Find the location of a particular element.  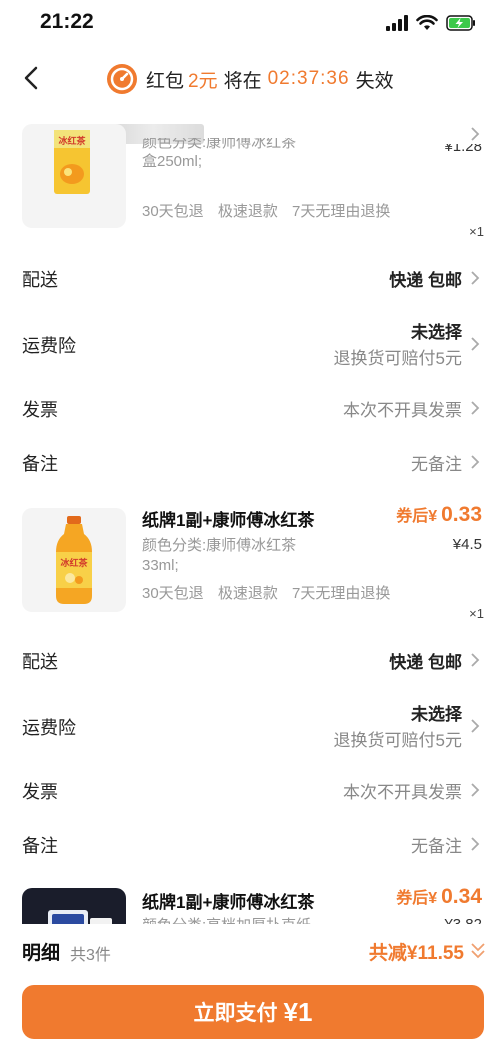

p1-invoice-row: 发票 本次不开具发票 is located at coordinates (250, 407).